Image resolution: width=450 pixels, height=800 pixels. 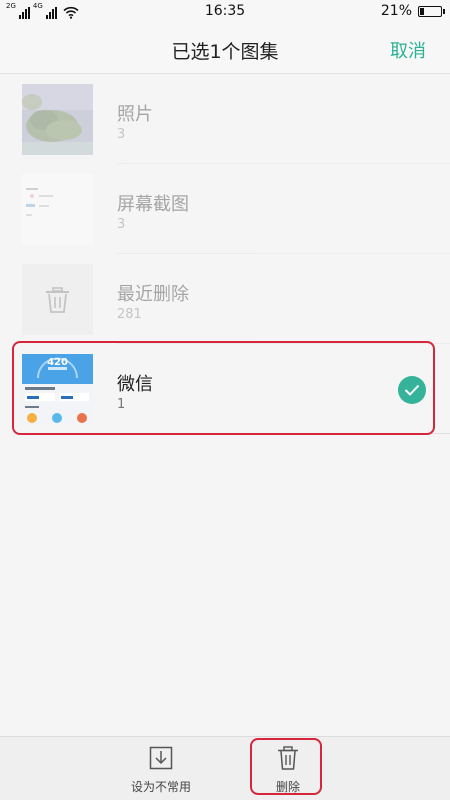 I want to click on album-thumbnail-photos, so click(x=57, y=119).